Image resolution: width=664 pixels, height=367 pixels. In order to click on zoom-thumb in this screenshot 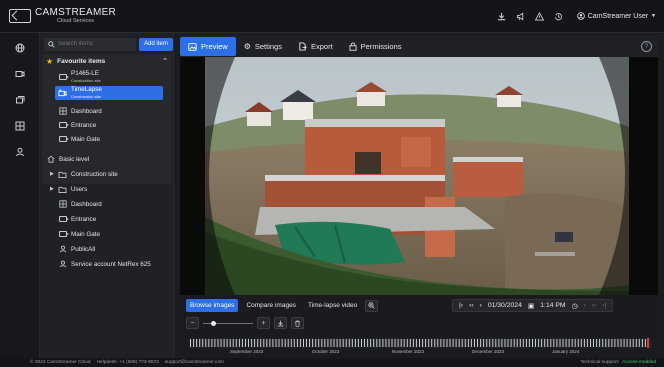, I will do `click(214, 323)`.